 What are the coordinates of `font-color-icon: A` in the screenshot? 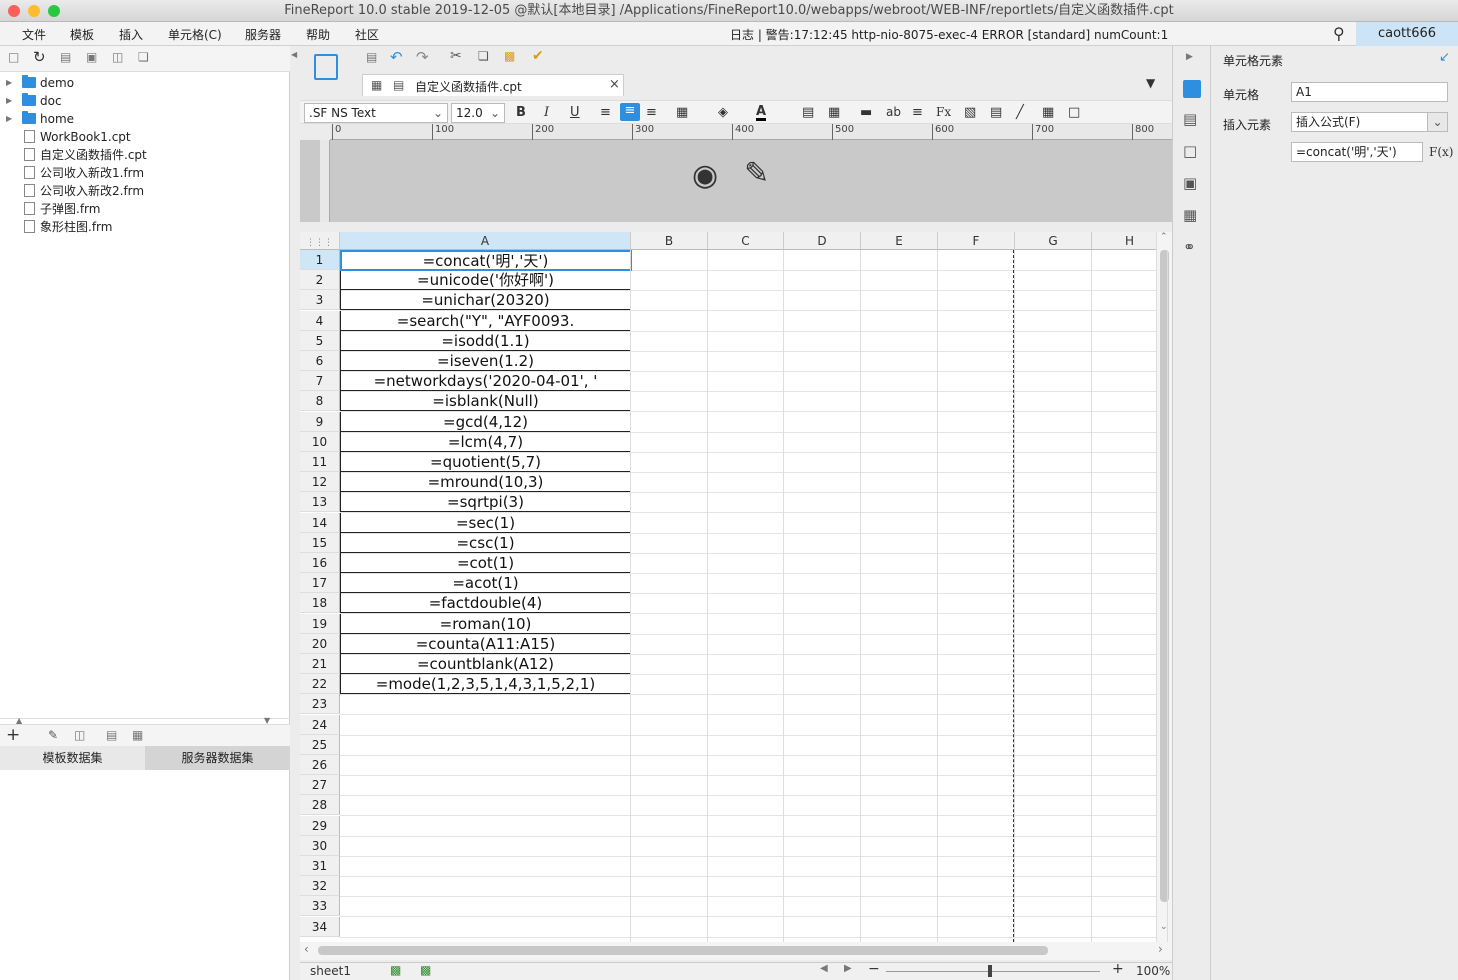 It's located at (761, 113).